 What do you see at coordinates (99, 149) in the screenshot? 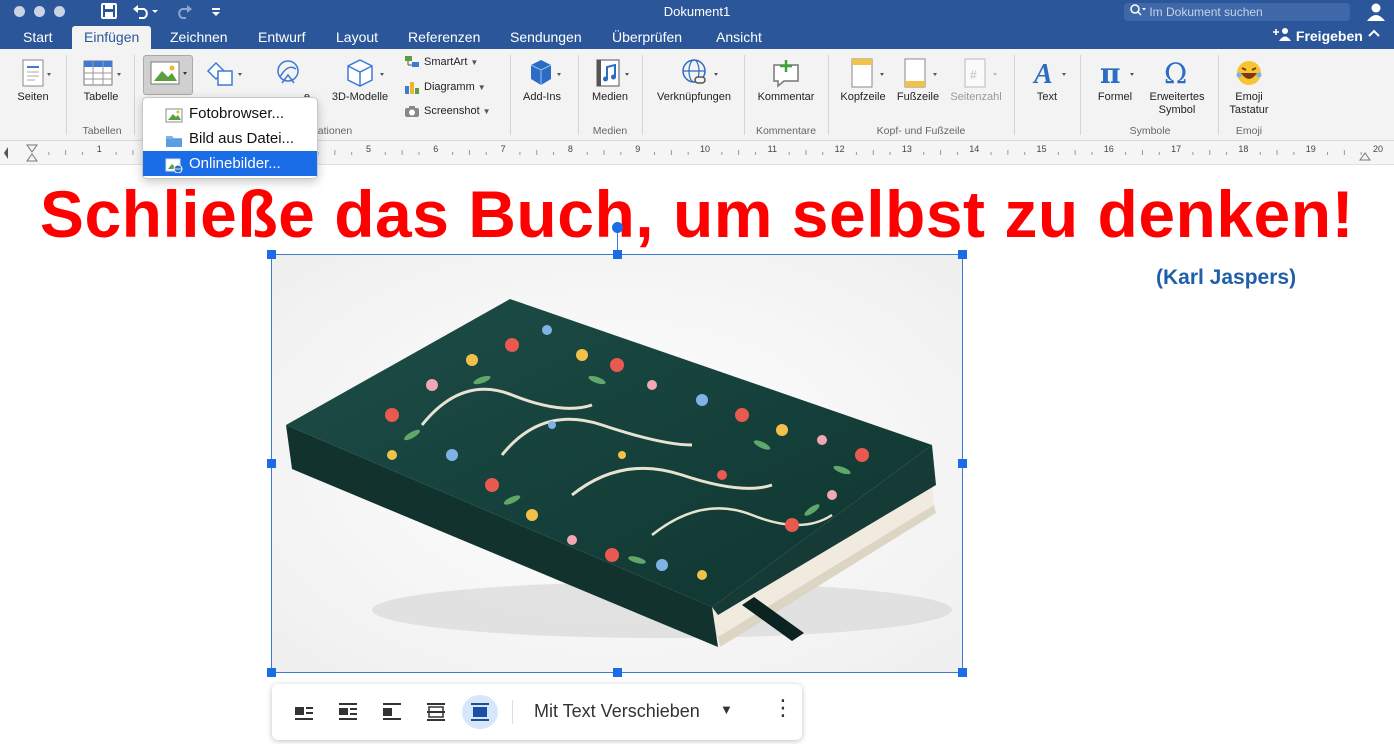
I see `ruler-number: 1` at bounding box center [99, 149].